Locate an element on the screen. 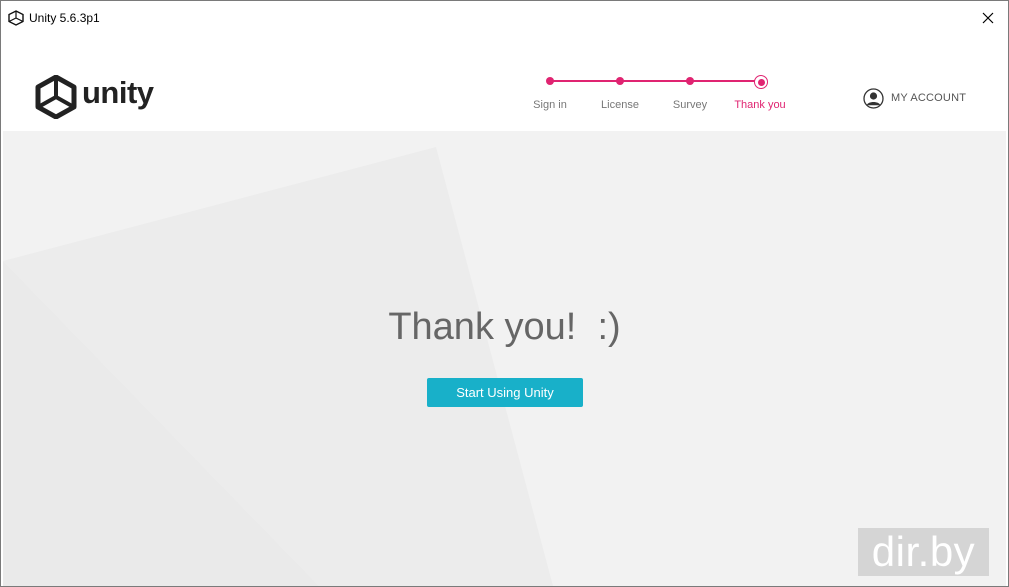  window-title: Unity 5.6.3p1 is located at coordinates (64, 18).